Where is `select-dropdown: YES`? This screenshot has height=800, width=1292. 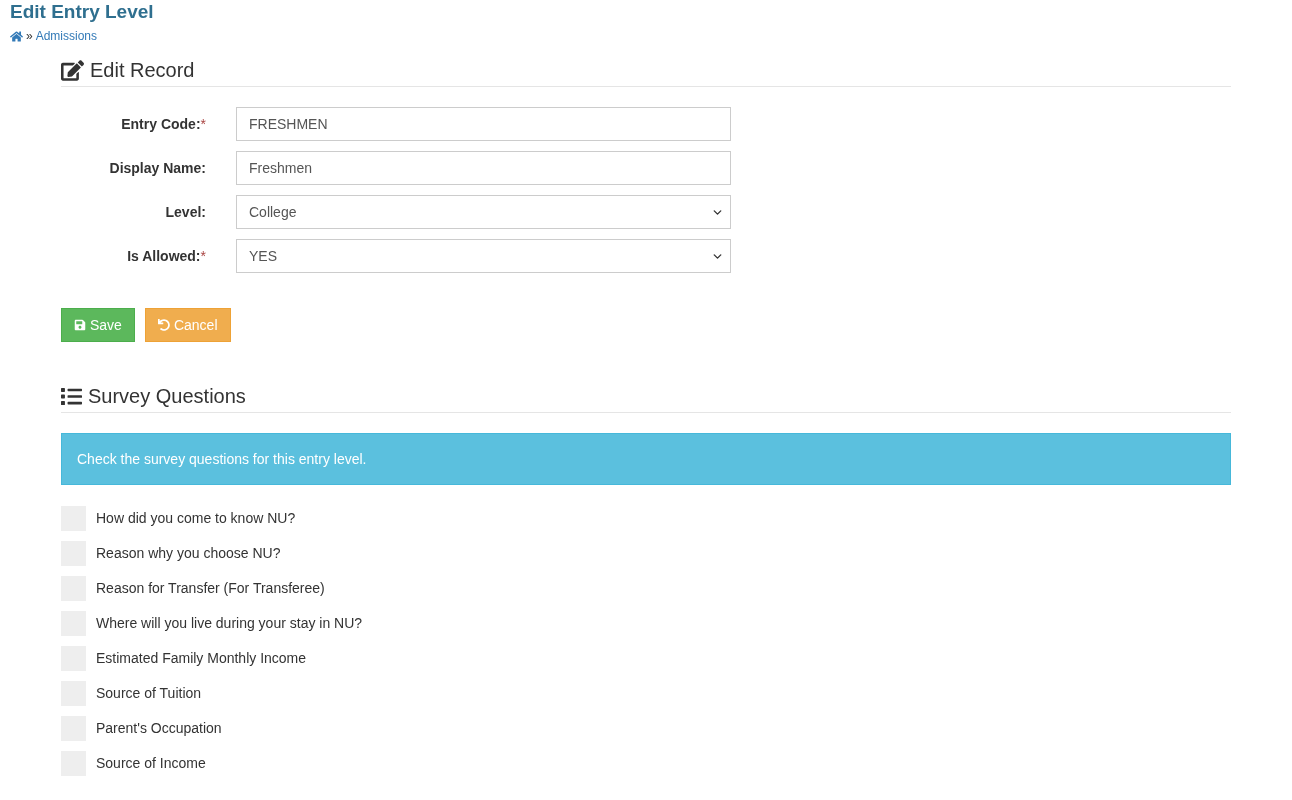
select-dropdown: YES is located at coordinates (483, 256).